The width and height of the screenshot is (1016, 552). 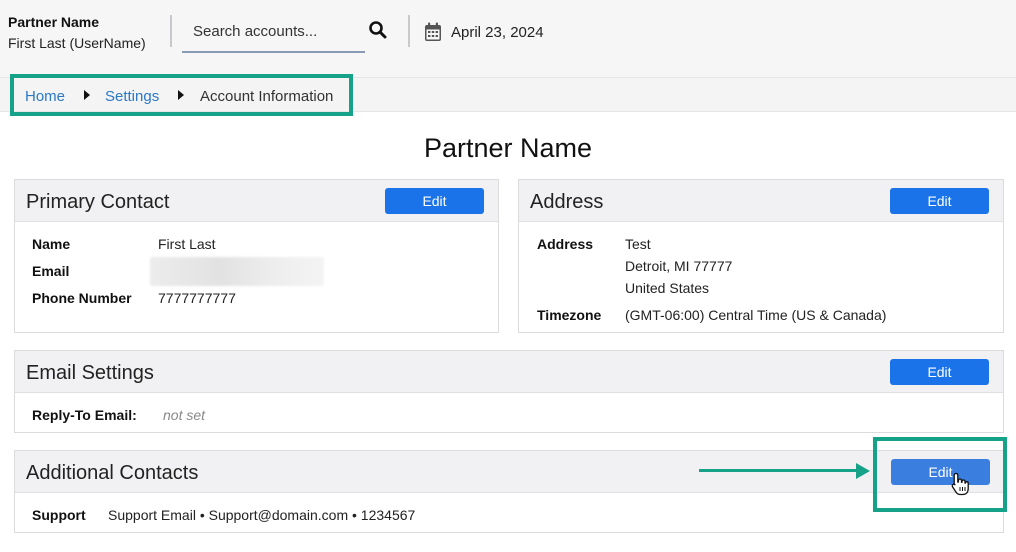 I want to click on user-block: Partner Name First Last (UserName), so click(x=77, y=32).